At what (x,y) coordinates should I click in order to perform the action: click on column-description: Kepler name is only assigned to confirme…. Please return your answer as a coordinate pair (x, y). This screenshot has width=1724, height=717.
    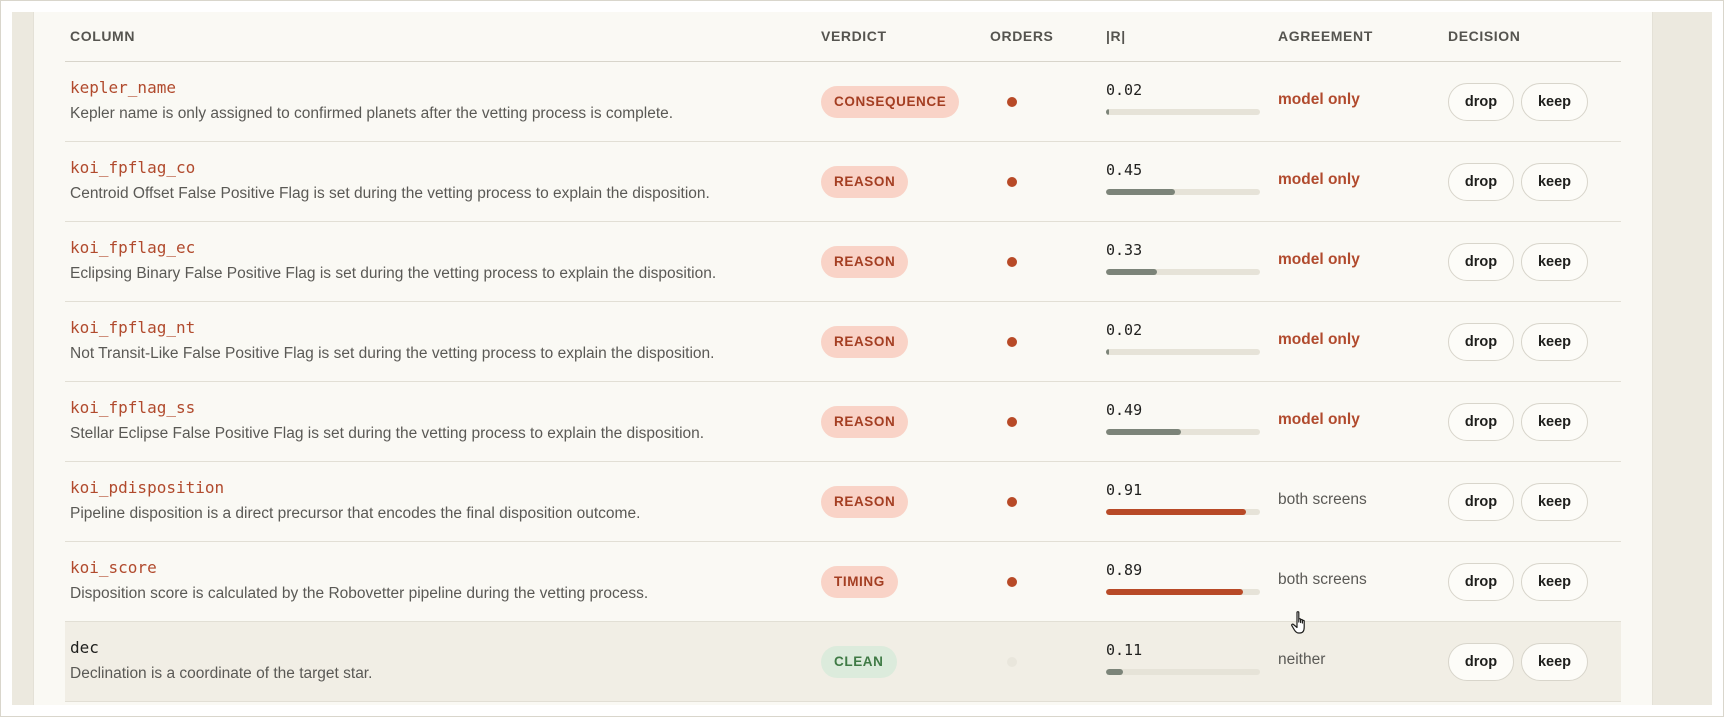
    Looking at the image, I should click on (372, 113).